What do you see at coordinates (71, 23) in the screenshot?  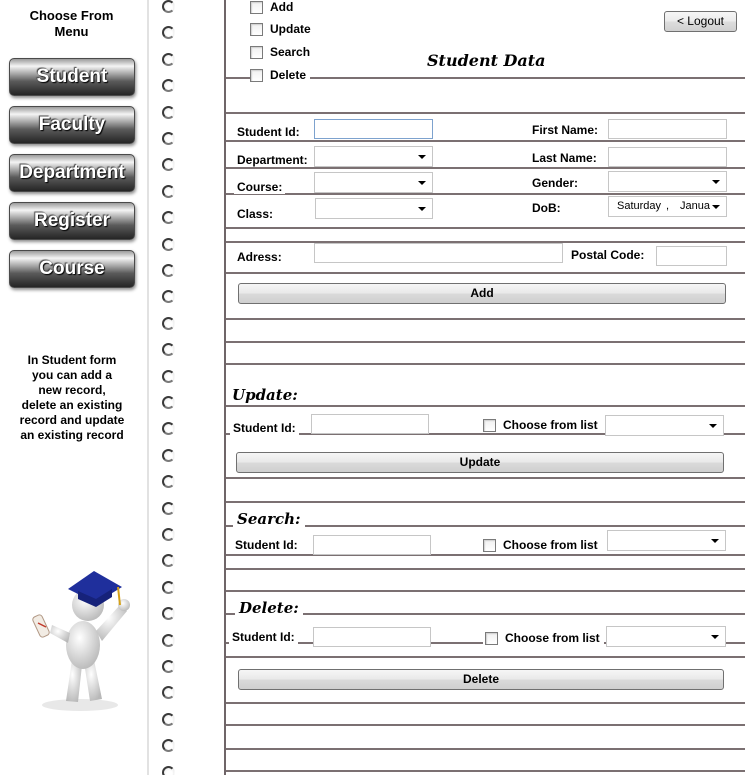 I see `menu-title: Choose From Menu` at bounding box center [71, 23].